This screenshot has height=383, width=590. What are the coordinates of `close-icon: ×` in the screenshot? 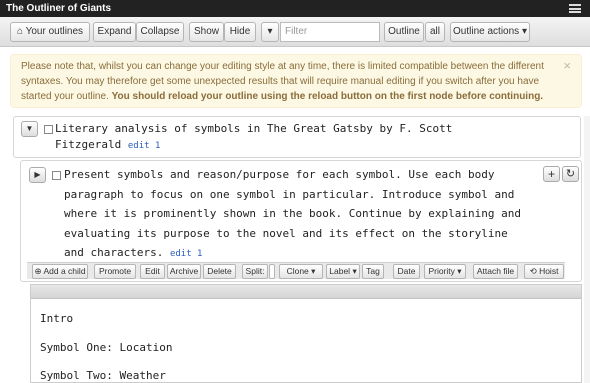 It's located at (567, 65).